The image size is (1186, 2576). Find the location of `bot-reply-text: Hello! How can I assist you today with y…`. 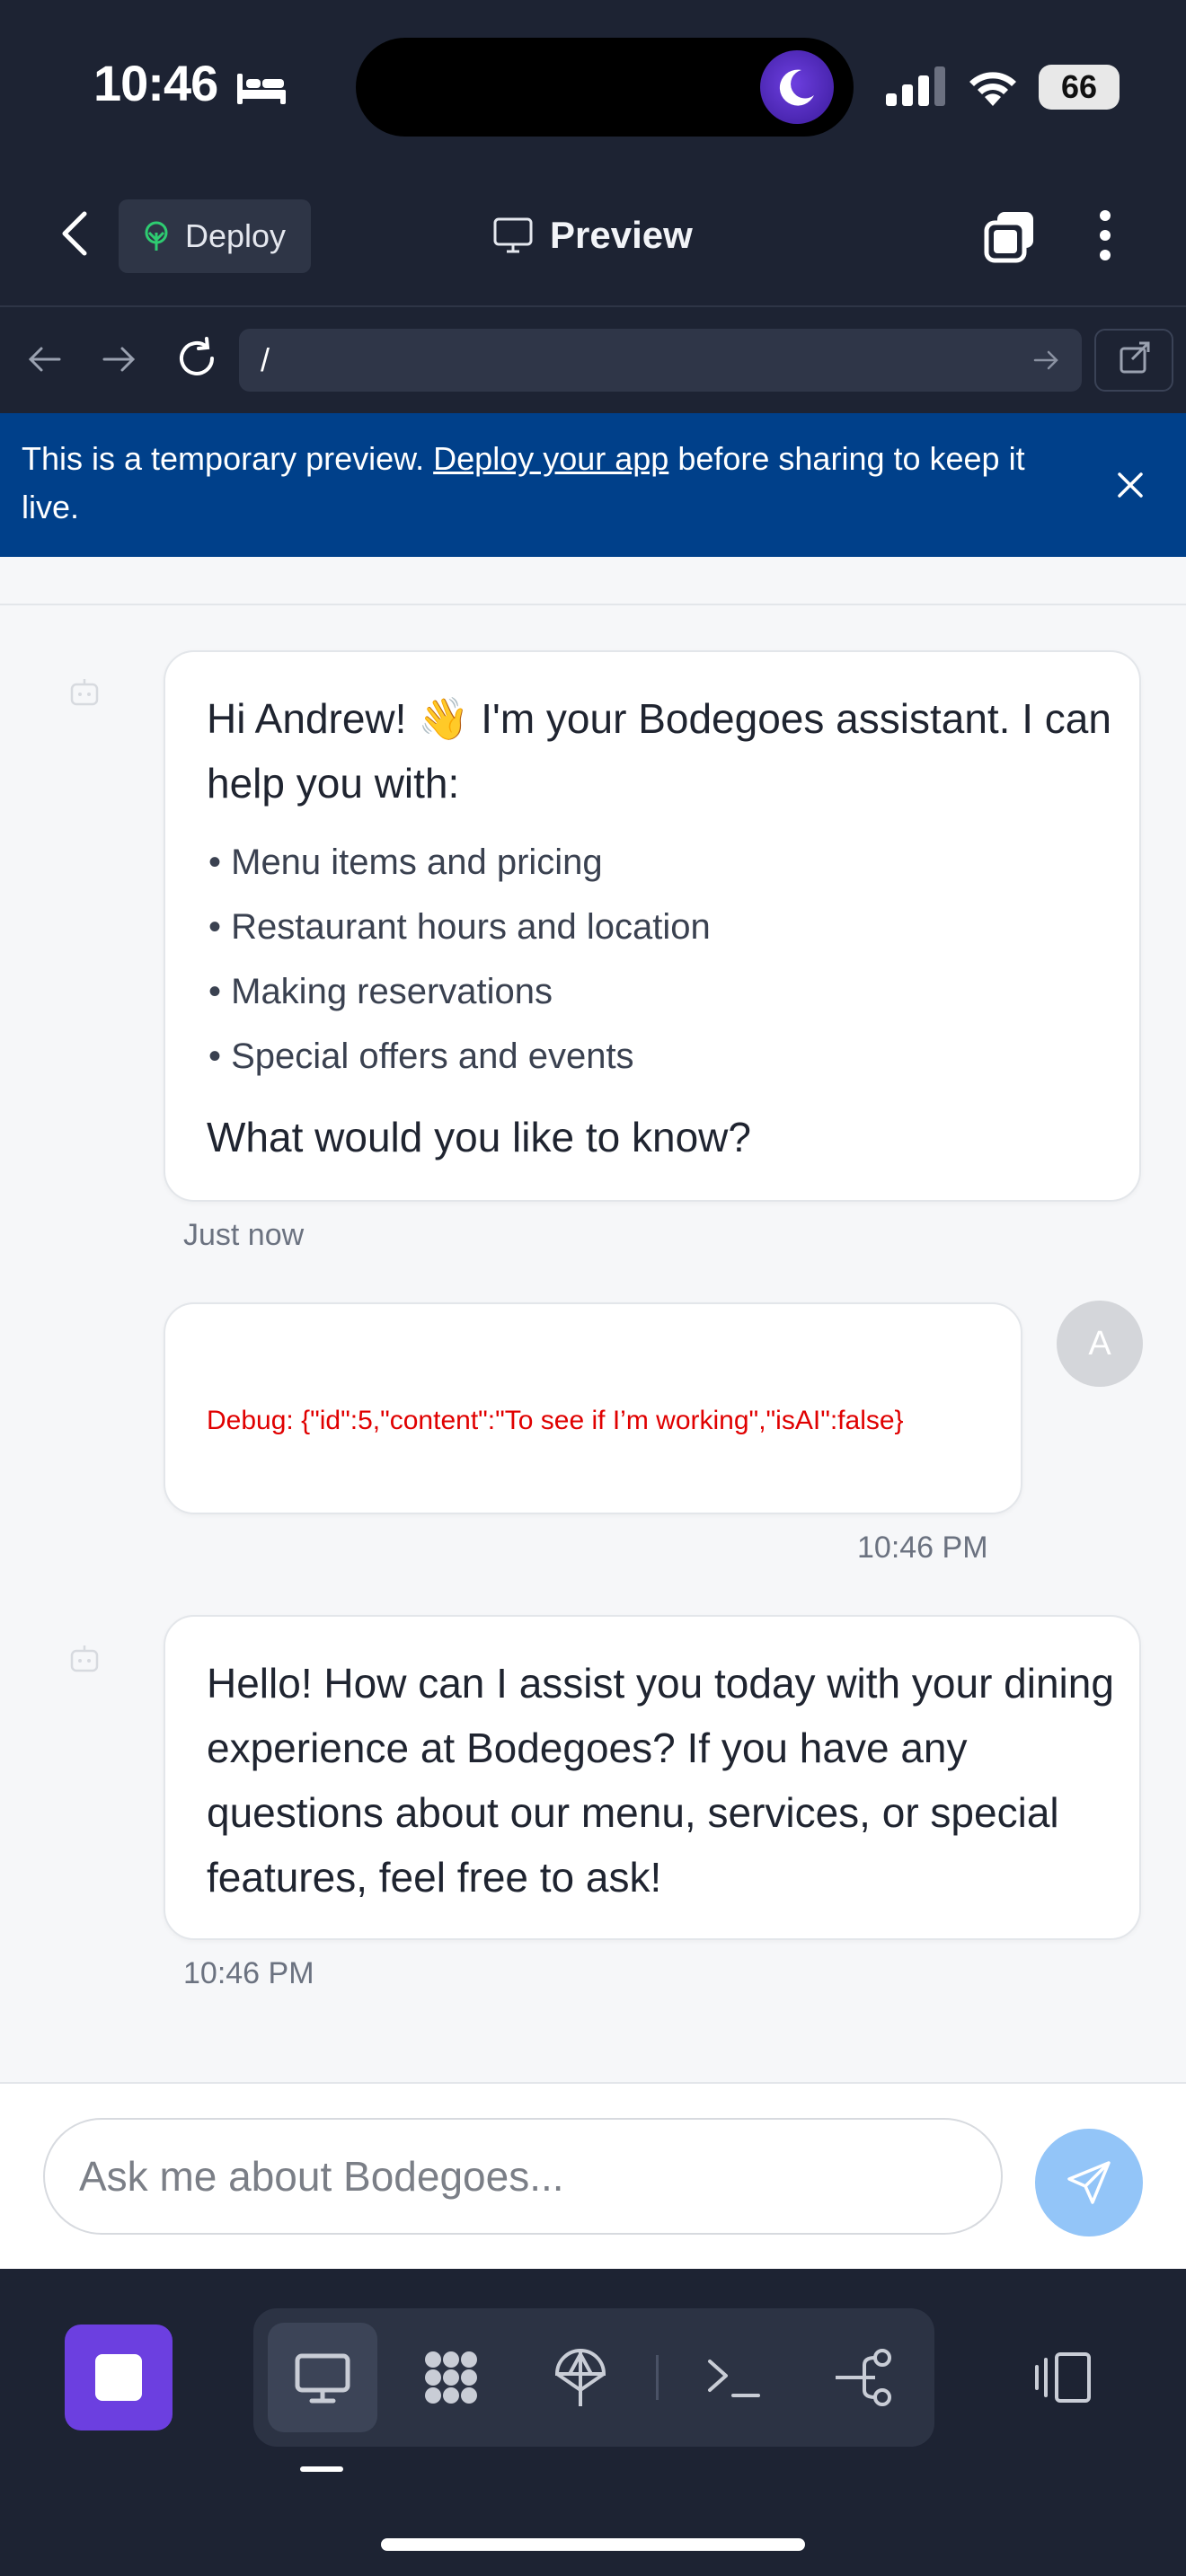

bot-reply-text: Hello! How can I assist you today with y… is located at coordinates (660, 1780).